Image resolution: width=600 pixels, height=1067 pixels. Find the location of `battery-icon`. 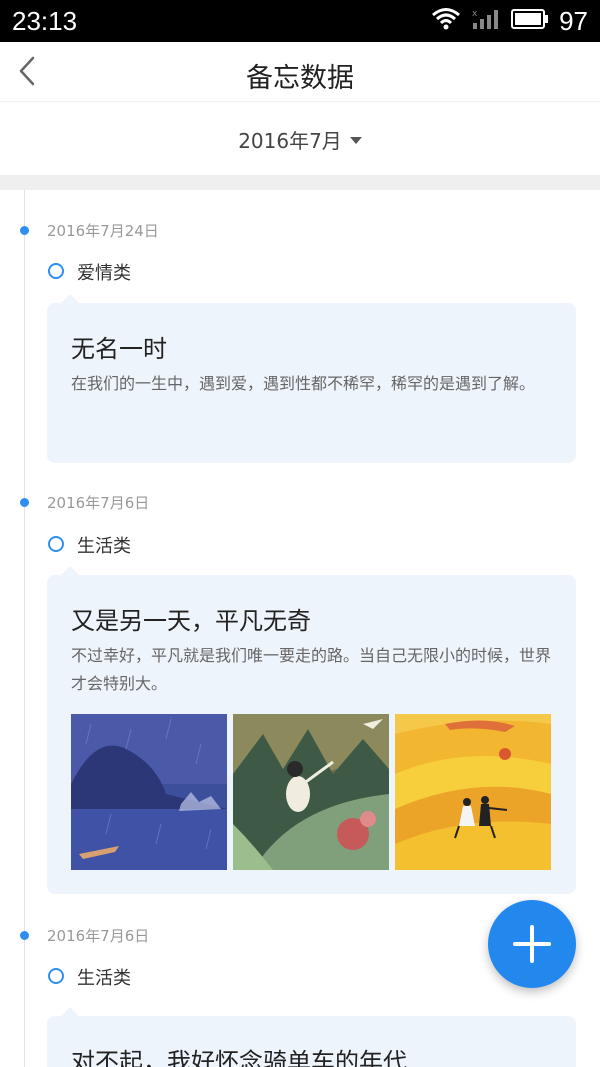

battery-icon is located at coordinates (530, 21).